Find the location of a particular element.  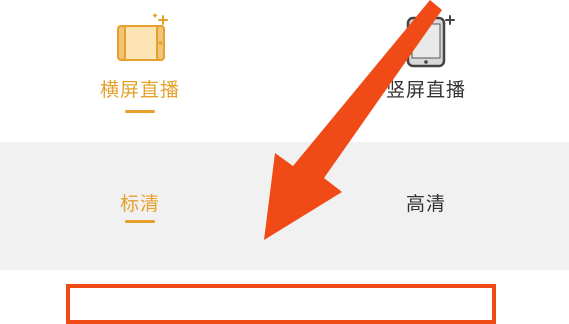

landscape-live-label: 横屏直播 is located at coordinates (139, 90).